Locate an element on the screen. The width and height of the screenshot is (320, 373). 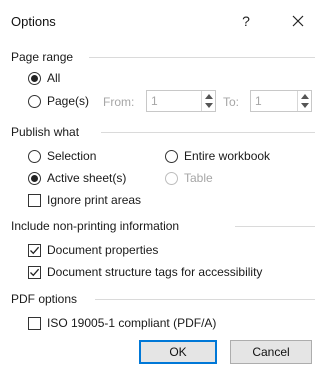
to-value: 1 is located at coordinates (258, 101).